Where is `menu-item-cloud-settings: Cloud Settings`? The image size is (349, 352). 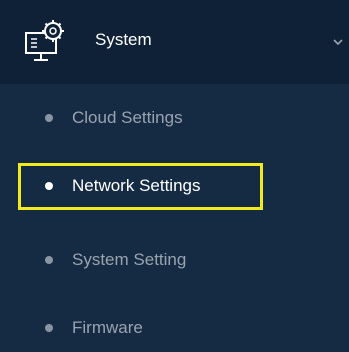 menu-item-cloud-settings: Cloud Settings is located at coordinates (174, 118).